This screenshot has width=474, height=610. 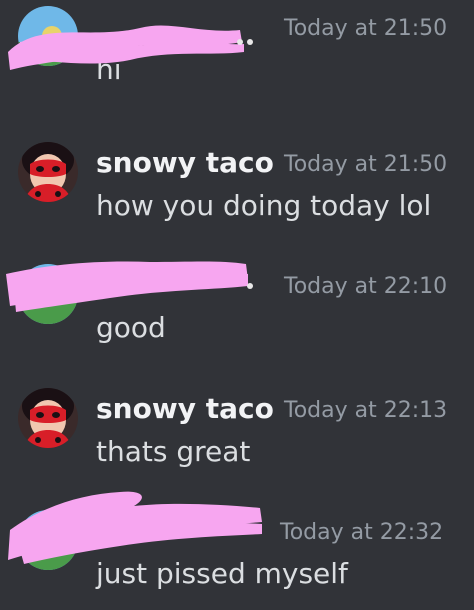 I want to click on message-text: how you doing today lol, so click(x=264, y=205).